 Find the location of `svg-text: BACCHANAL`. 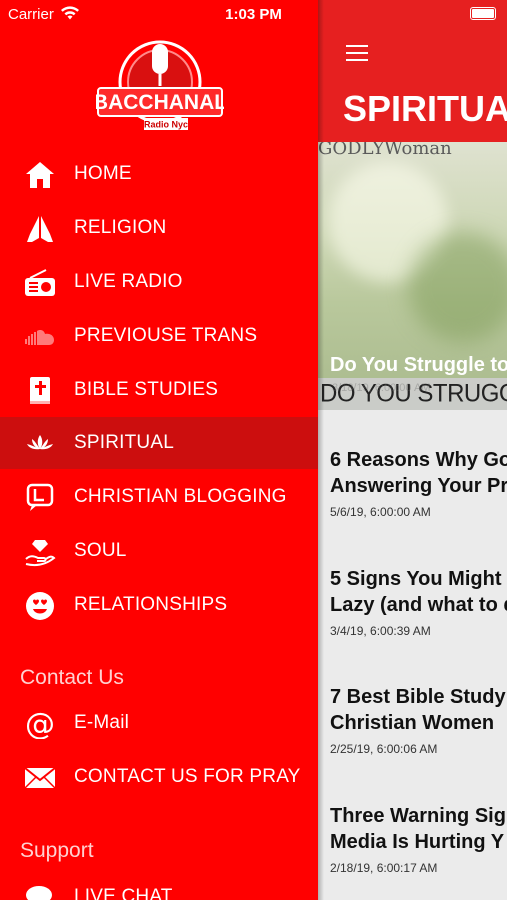

svg-text: BACCHANAL is located at coordinates (160, 102).